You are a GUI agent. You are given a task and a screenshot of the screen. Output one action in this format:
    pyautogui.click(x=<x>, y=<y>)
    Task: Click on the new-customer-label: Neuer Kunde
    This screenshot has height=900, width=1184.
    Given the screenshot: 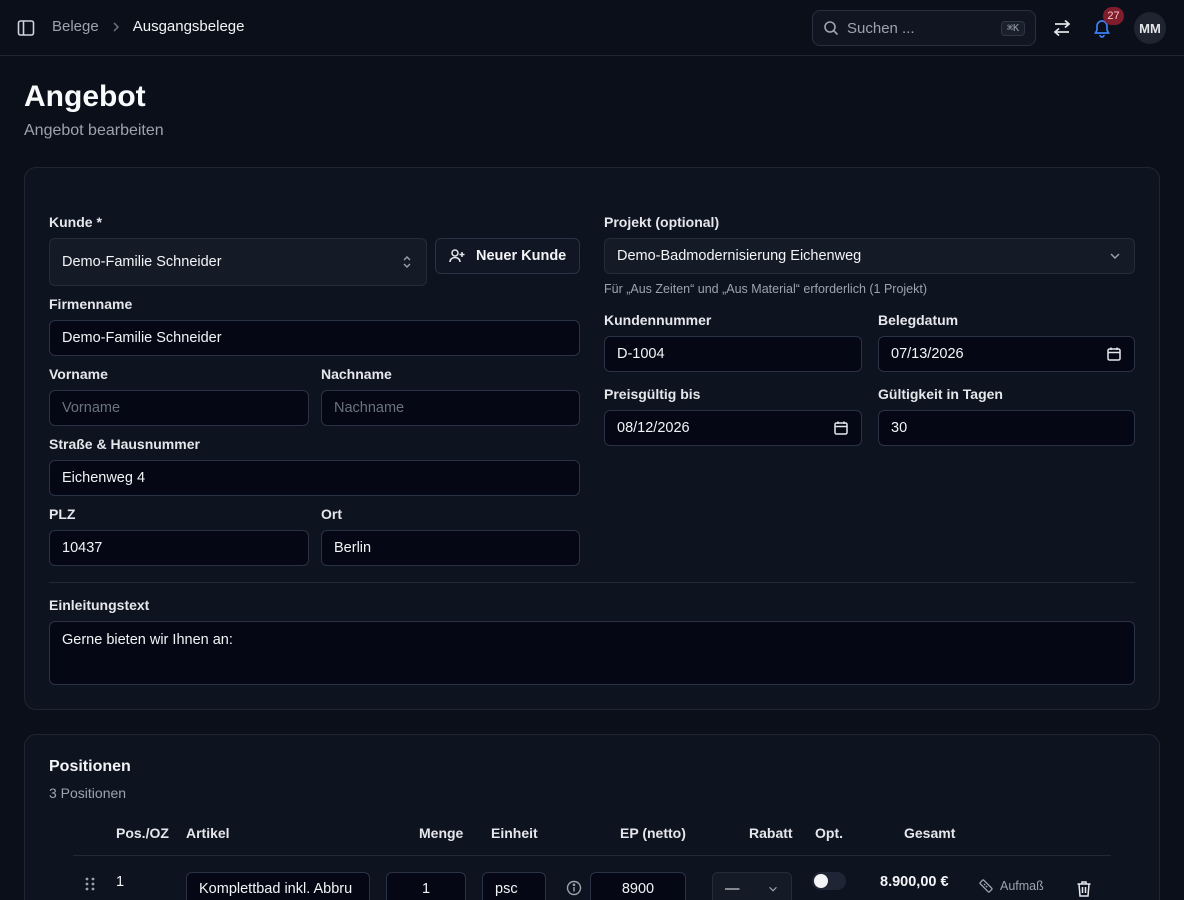 What is the action you would take?
    pyautogui.click(x=521, y=256)
    